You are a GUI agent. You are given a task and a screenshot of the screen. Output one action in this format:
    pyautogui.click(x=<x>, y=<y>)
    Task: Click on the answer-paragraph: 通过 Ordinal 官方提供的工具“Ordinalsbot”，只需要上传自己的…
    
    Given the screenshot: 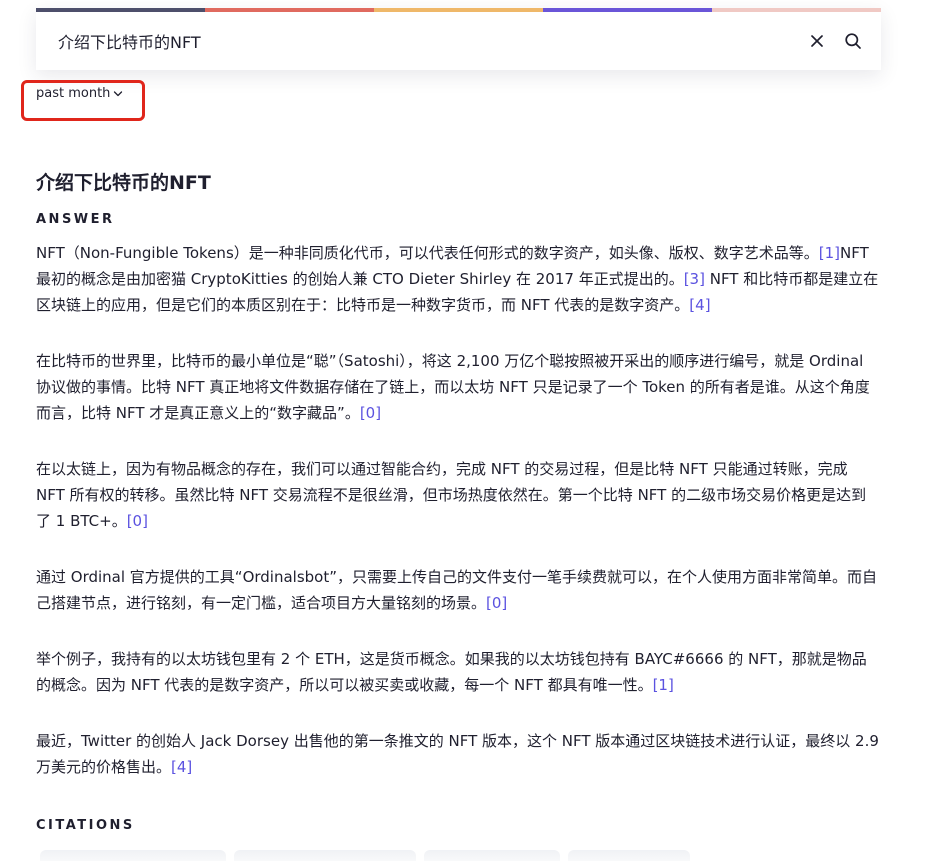 What is the action you would take?
    pyautogui.click(x=458, y=590)
    